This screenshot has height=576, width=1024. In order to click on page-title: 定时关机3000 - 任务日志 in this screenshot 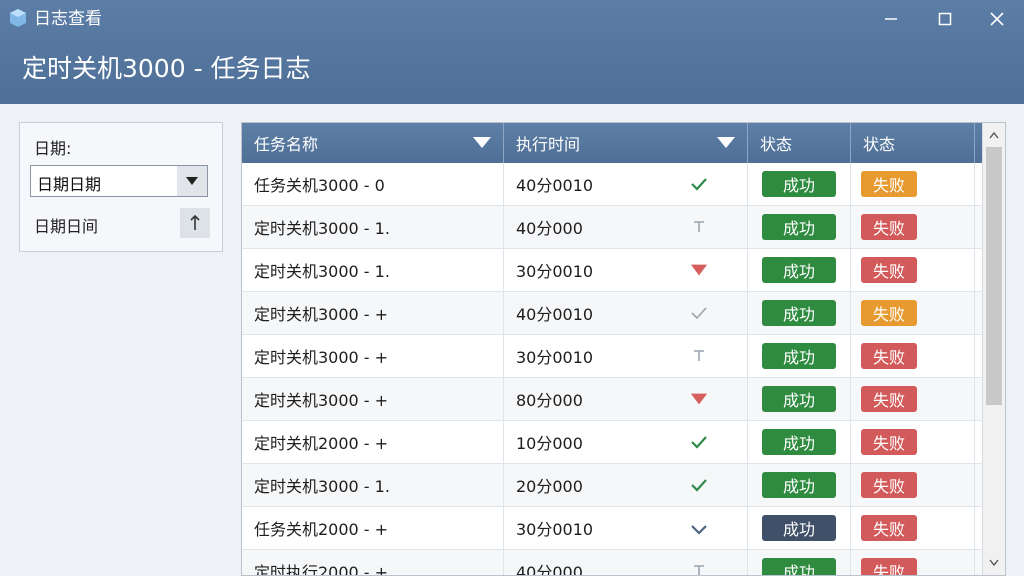, I will do `click(166, 68)`.